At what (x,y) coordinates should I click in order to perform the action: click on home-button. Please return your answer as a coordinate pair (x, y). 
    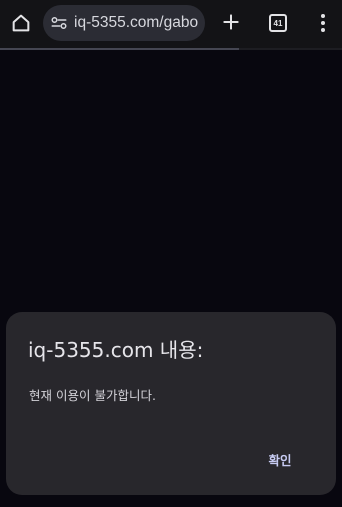
    Looking at the image, I should click on (21, 23).